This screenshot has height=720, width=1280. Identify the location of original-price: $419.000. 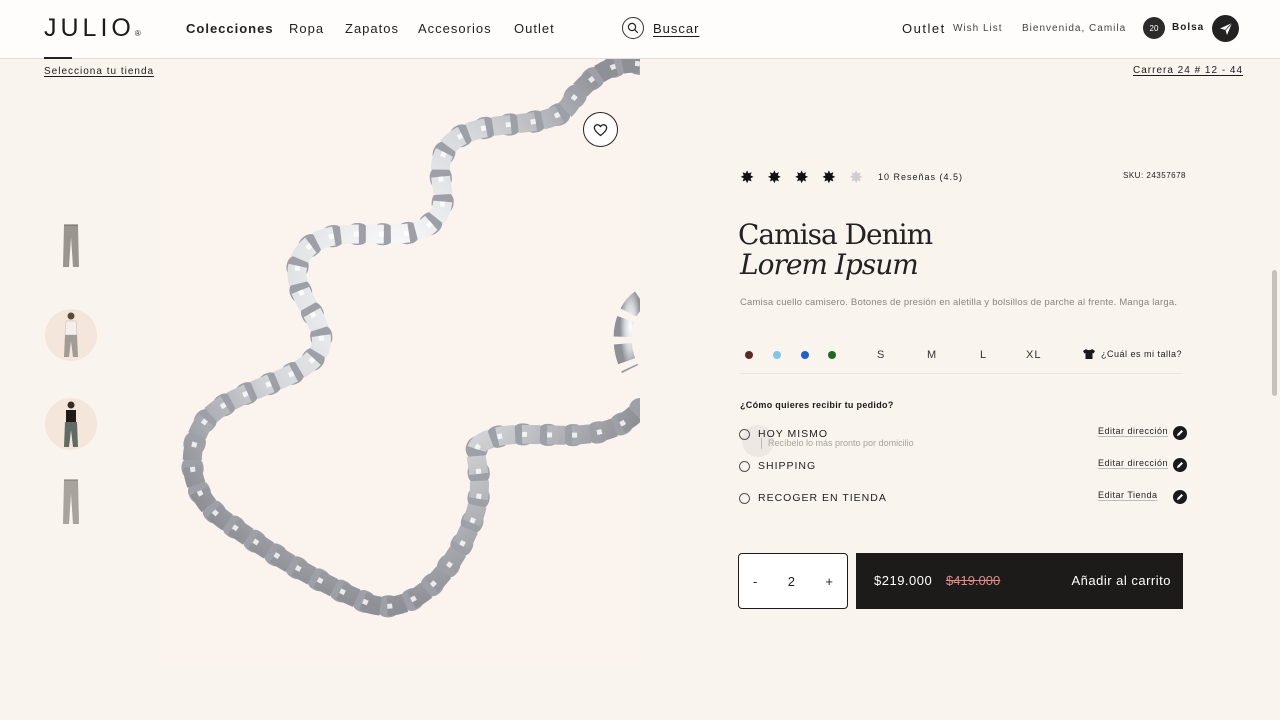
(973, 580).